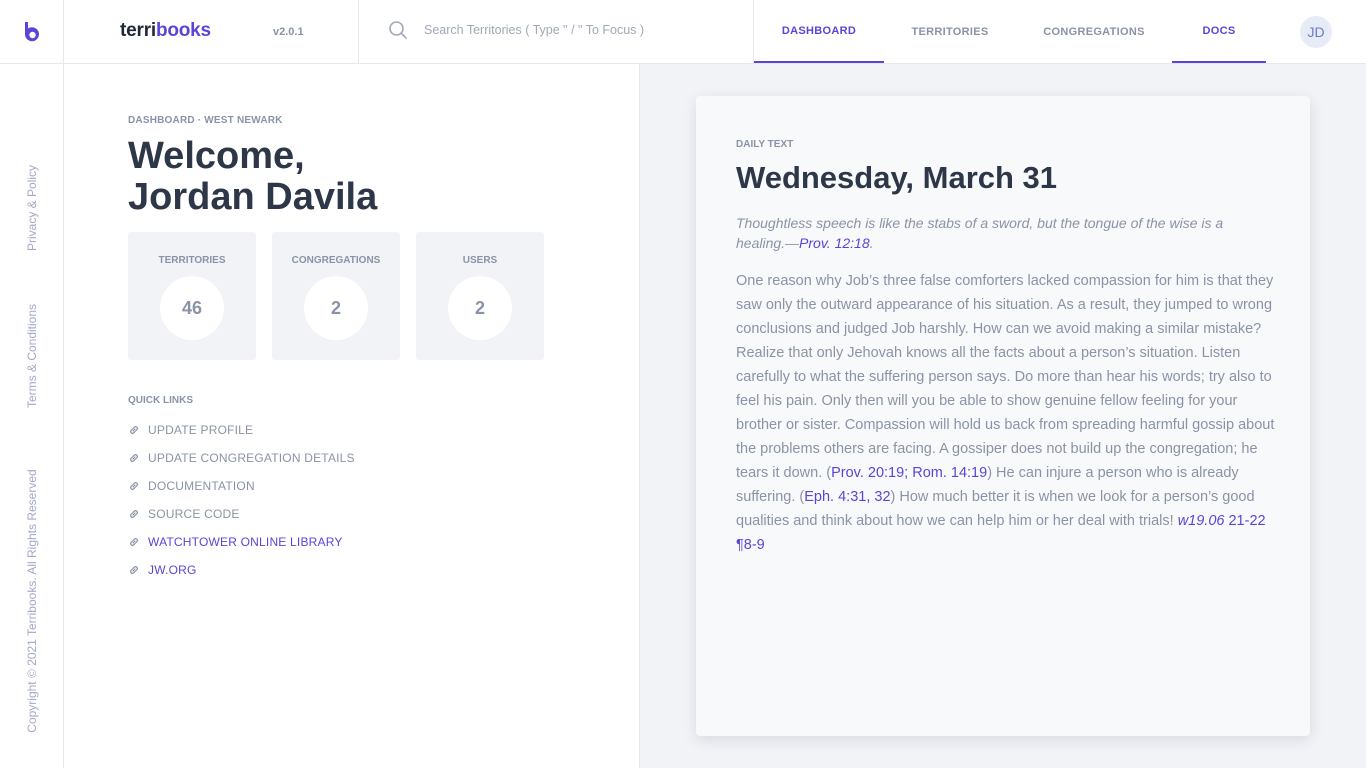  What do you see at coordinates (950, 31) in the screenshot?
I see `nav-territories: TERRITORIES` at bounding box center [950, 31].